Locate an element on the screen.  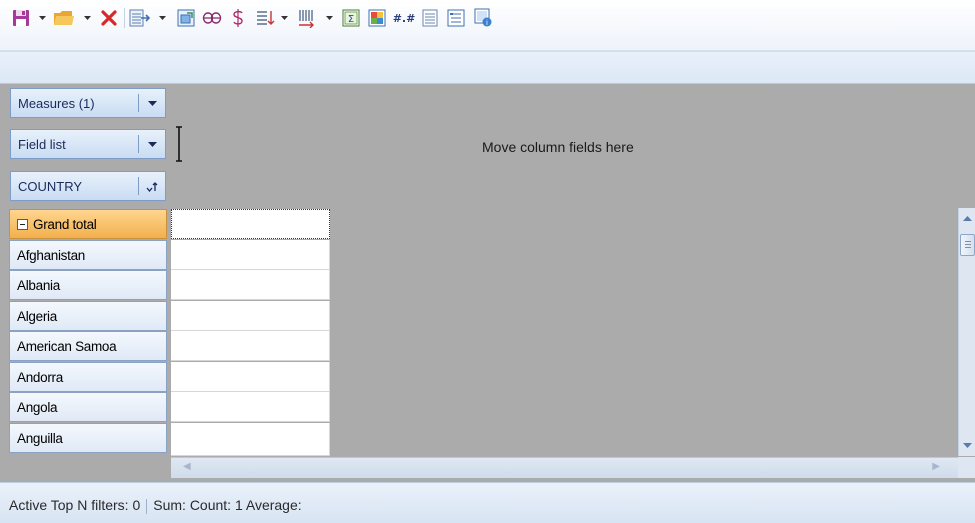
currency-icon is located at coordinates (238, 18).